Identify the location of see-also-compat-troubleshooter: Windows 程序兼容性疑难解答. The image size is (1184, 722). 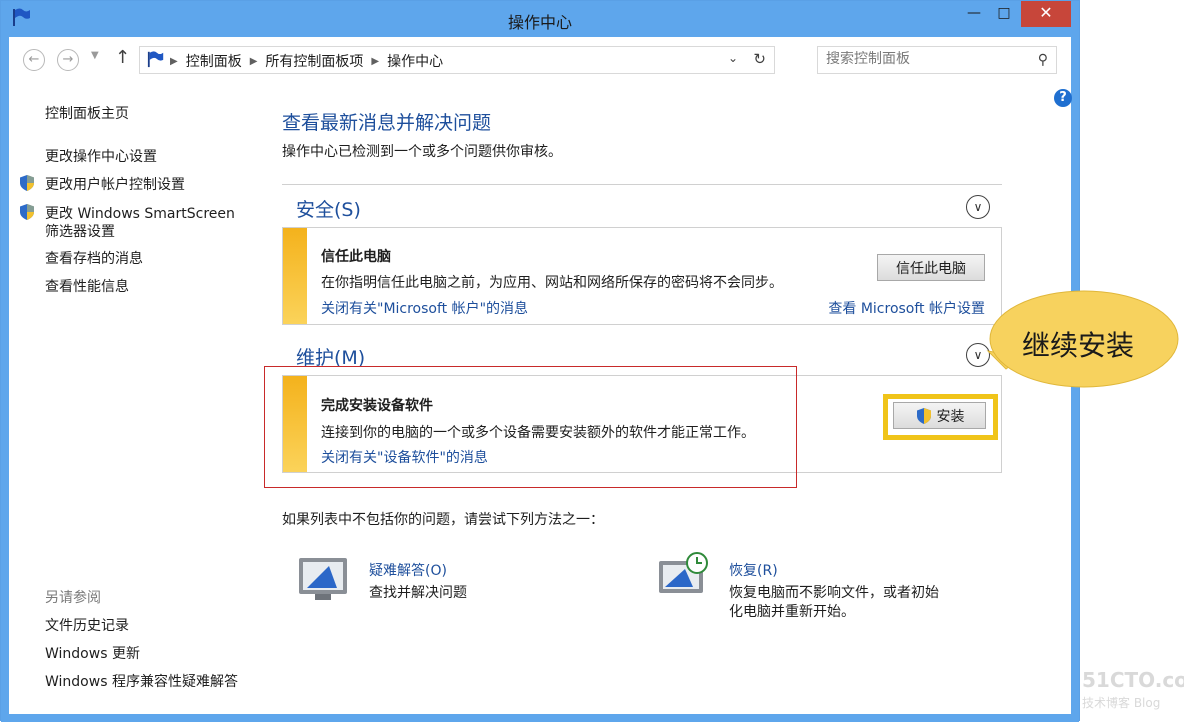
(141, 681).